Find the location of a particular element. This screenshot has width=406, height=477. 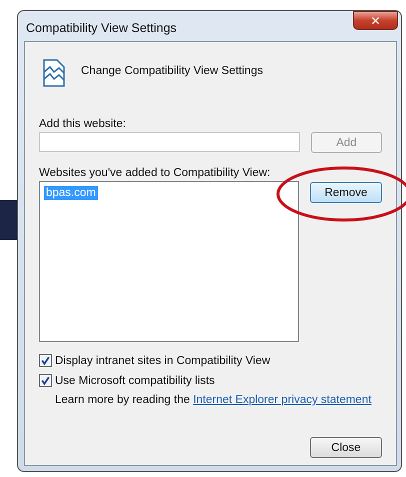

checkbox-label: Use Microsoft compatibility lists is located at coordinates (135, 380).